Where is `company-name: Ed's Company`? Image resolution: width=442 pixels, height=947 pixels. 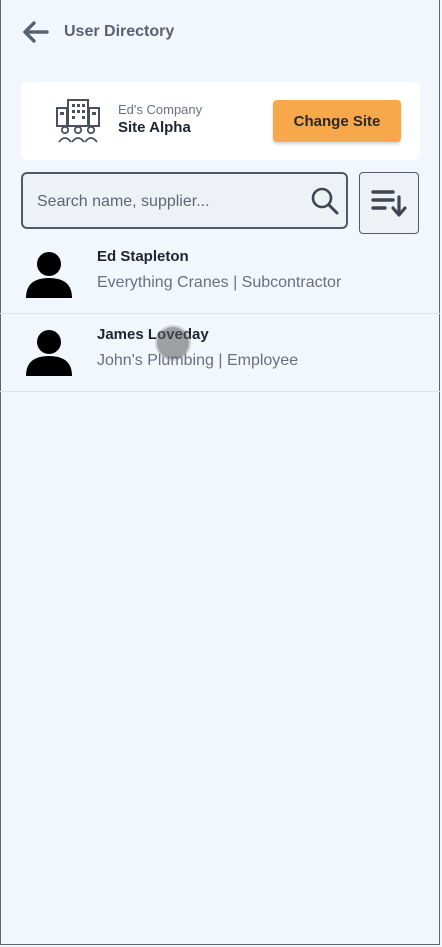
company-name: Ed's Company is located at coordinates (160, 109).